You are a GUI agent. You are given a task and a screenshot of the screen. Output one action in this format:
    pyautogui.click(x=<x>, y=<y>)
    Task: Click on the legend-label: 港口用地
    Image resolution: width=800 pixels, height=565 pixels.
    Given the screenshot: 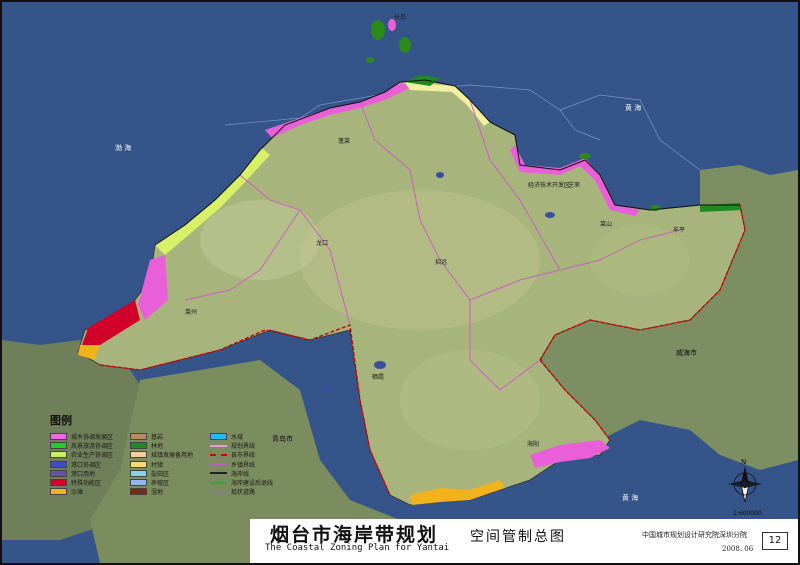 What is the action you would take?
    pyautogui.click(x=83, y=474)
    